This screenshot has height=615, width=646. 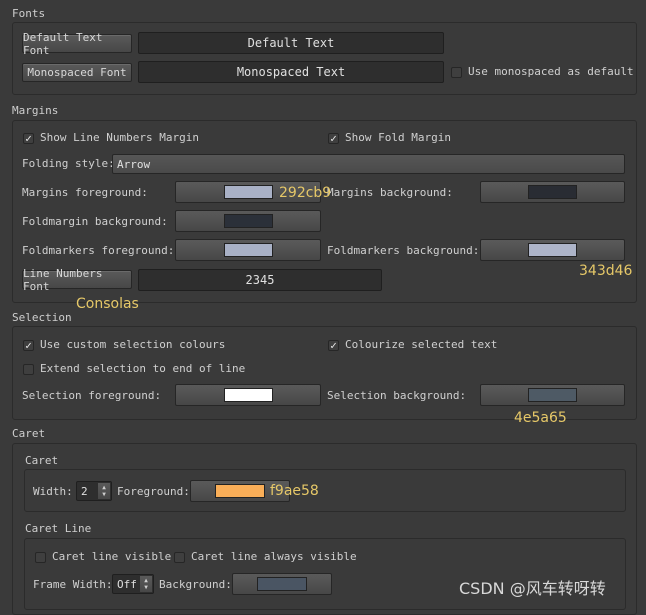 I want to click on foldmarkers-foreground-swatch, so click(x=248, y=250).